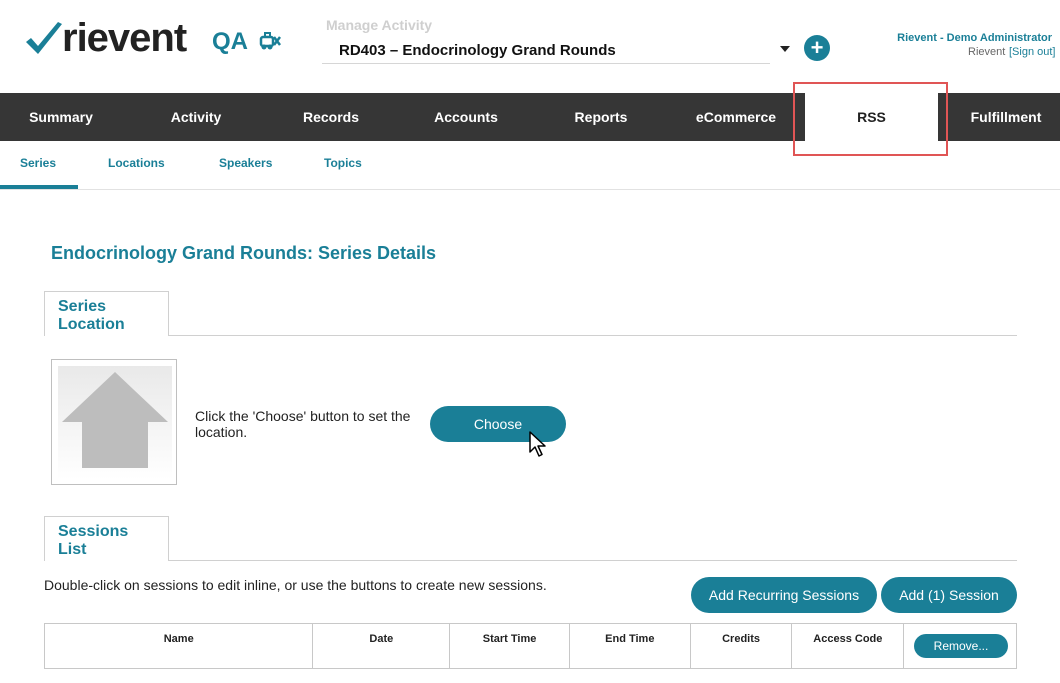 This screenshot has height=683, width=1060. I want to click on nav-summary: Summary, so click(61, 117).